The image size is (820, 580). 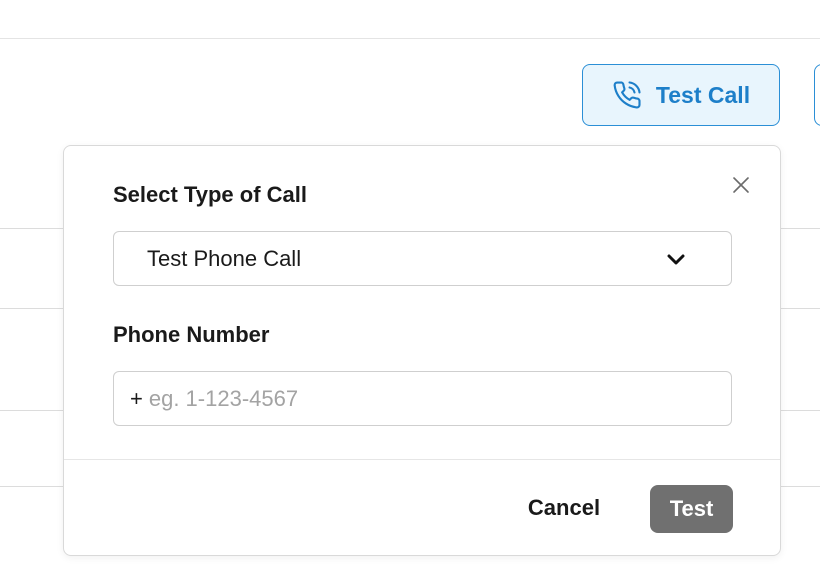 I want to click on test-button: Test, so click(x=691, y=509).